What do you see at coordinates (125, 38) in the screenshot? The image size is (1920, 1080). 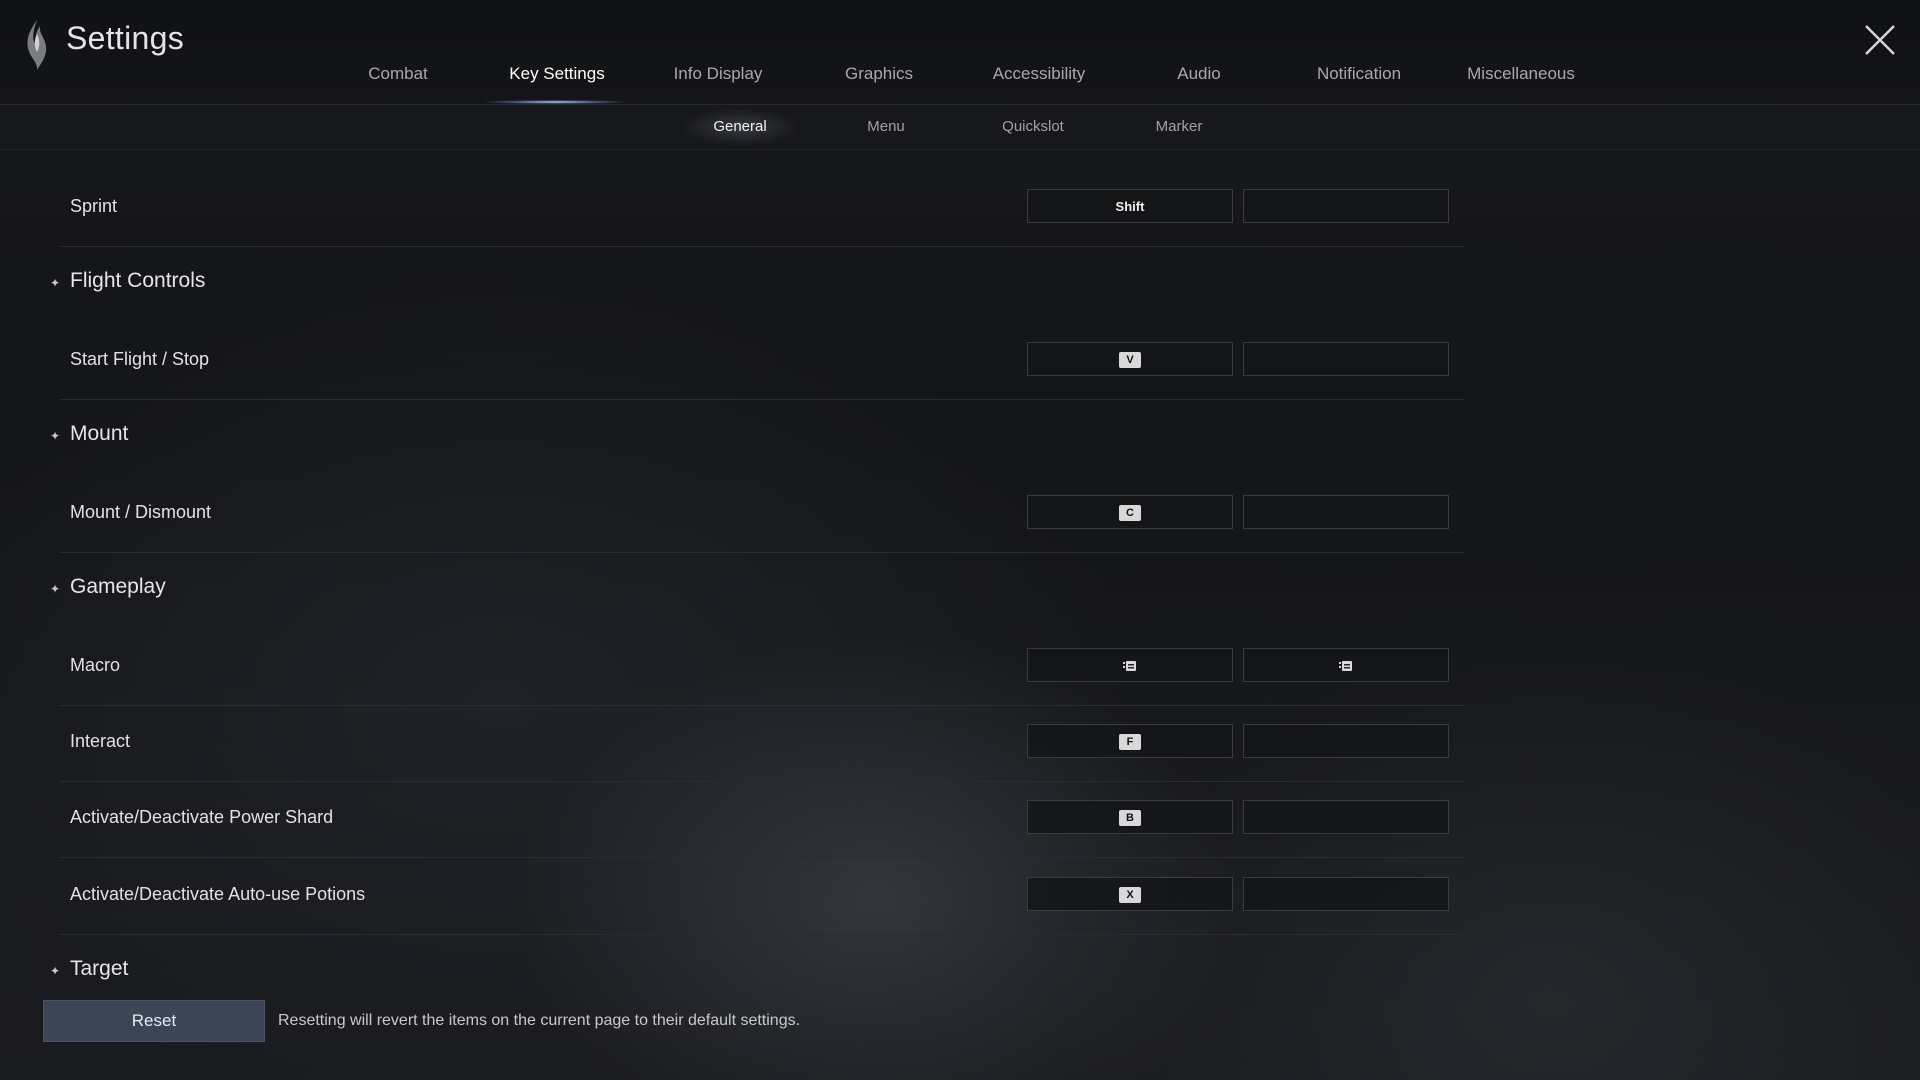 I see `page-title: Settings` at bounding box center [125, 38].